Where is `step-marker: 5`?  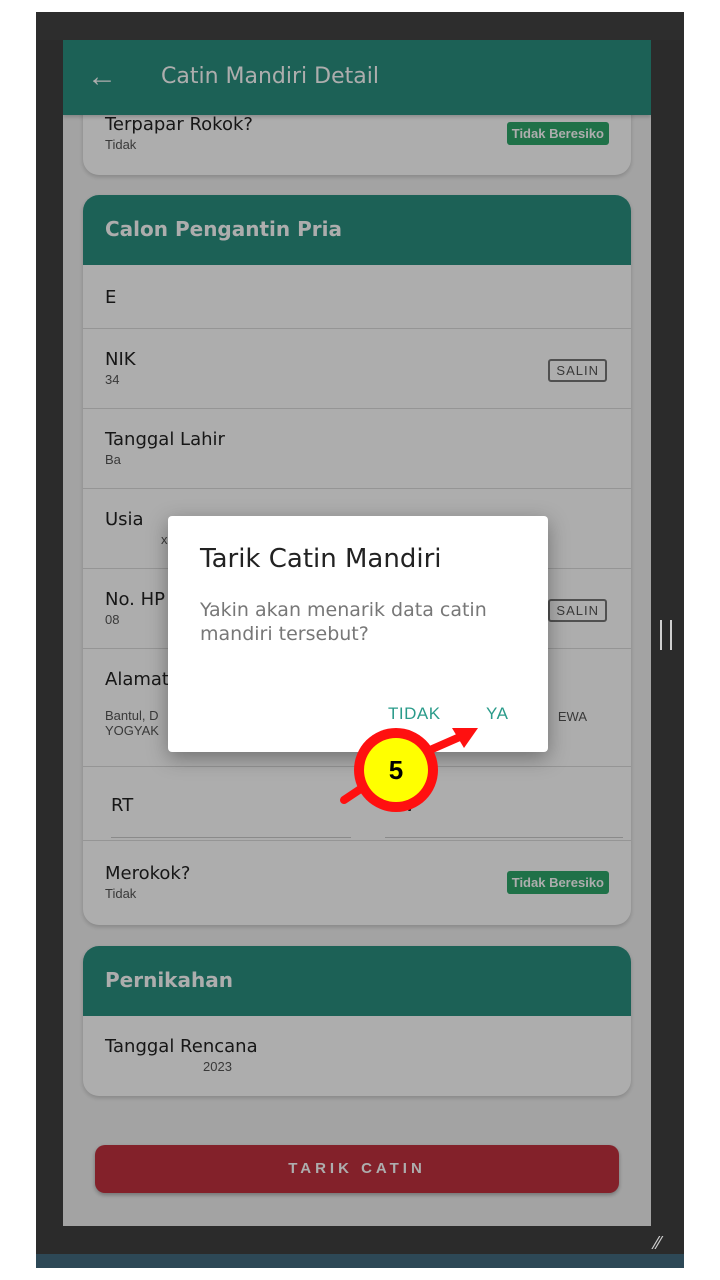 step-marker: 5 is located at coordinates (396, 770).